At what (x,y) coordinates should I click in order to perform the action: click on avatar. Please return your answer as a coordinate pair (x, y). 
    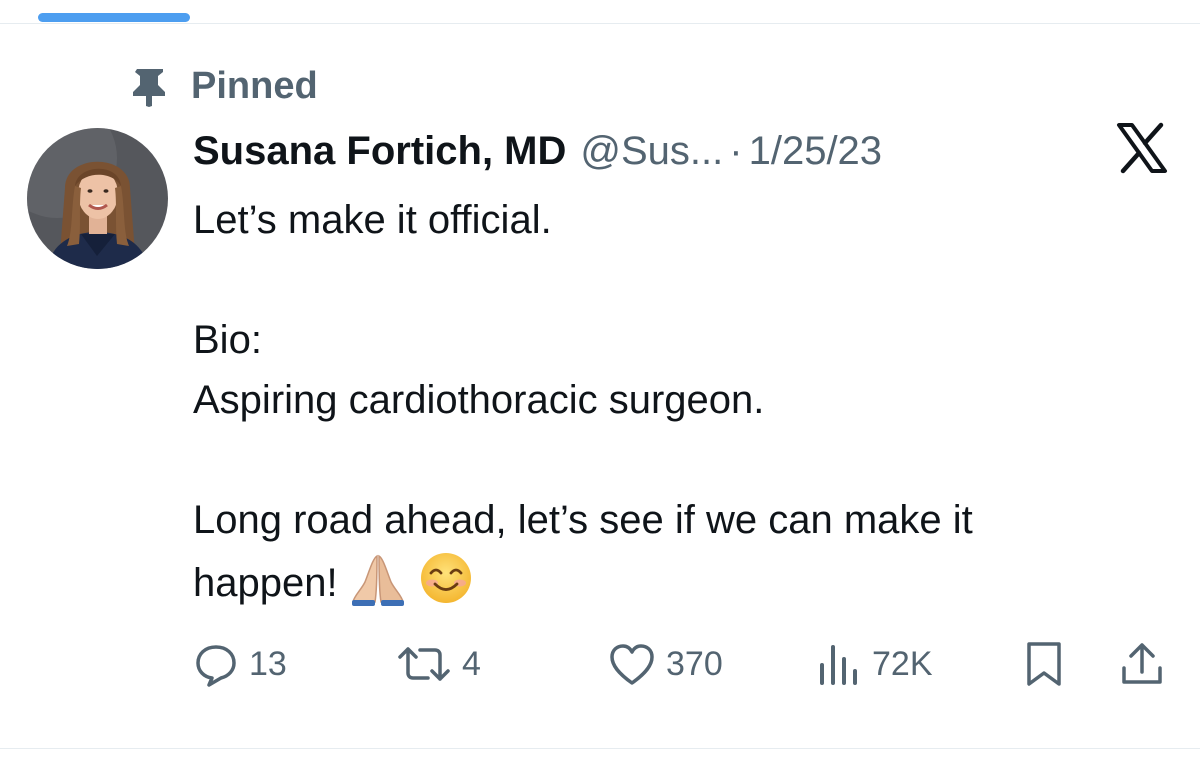
    Looking at the image, I should click on (97, 198).